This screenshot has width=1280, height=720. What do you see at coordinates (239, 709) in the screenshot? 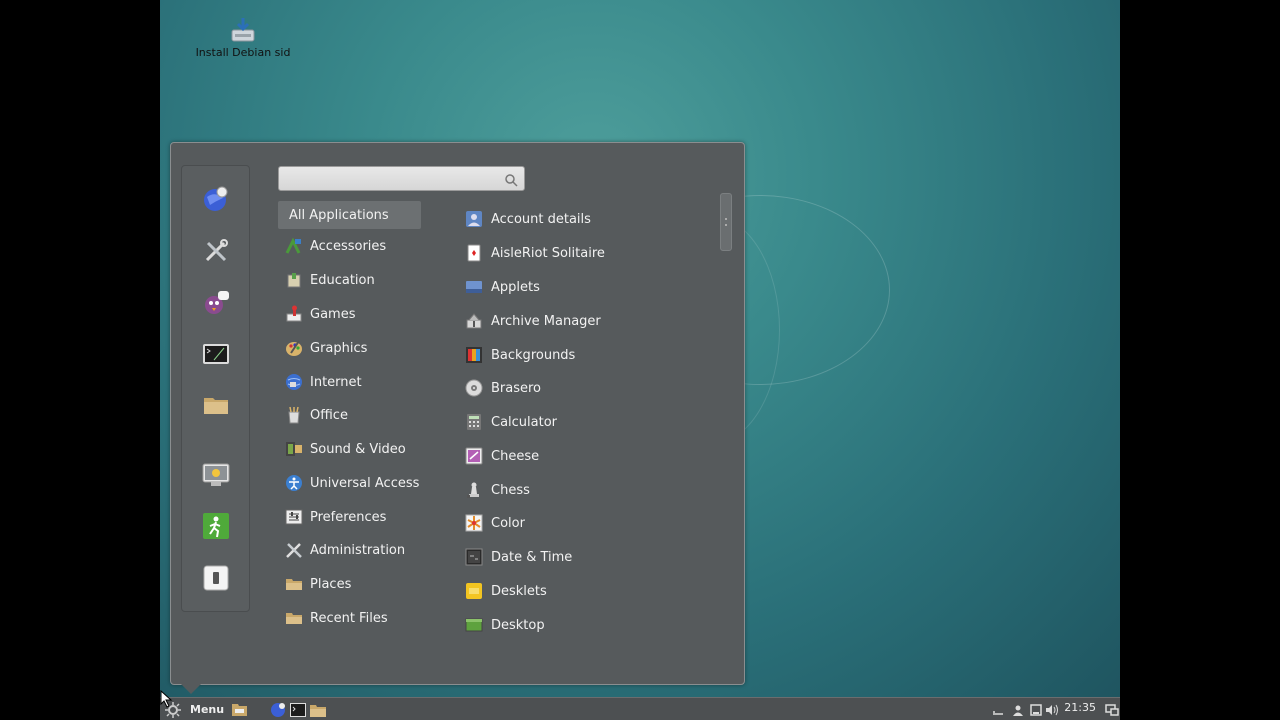
I see `show-desktop-icon` at bounding box center [239, 709].